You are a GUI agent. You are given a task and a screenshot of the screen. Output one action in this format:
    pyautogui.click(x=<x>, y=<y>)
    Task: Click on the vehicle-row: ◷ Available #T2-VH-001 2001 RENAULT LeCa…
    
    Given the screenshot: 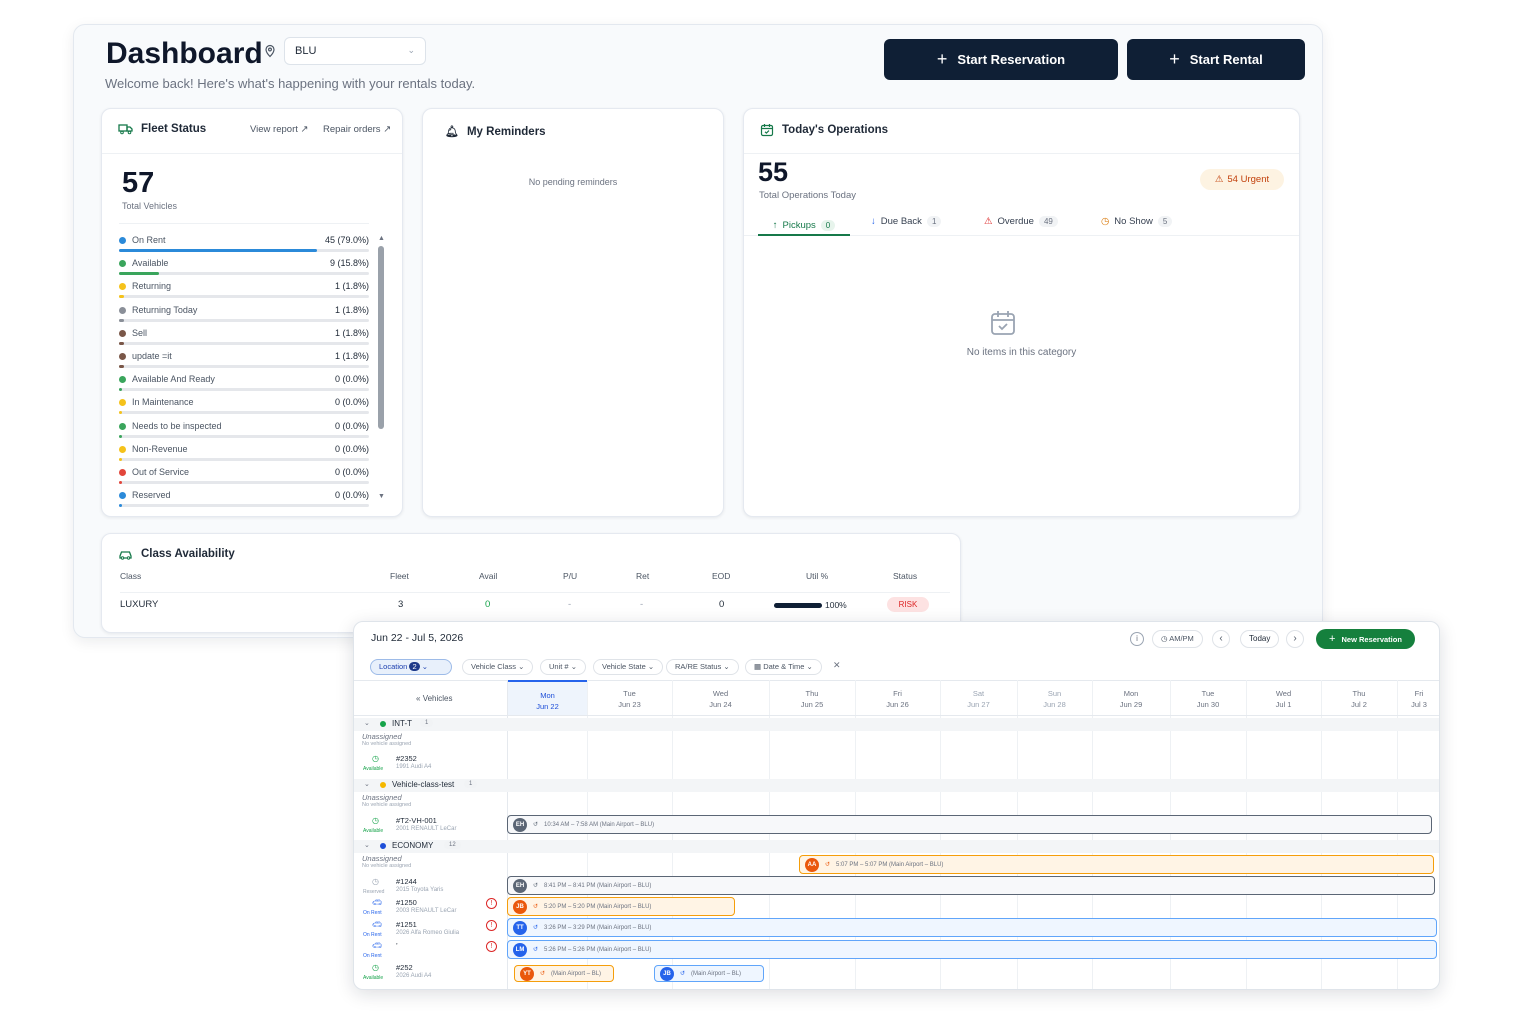 What is the action you would take?
    pyautogui.click(x=430, y=825)
    